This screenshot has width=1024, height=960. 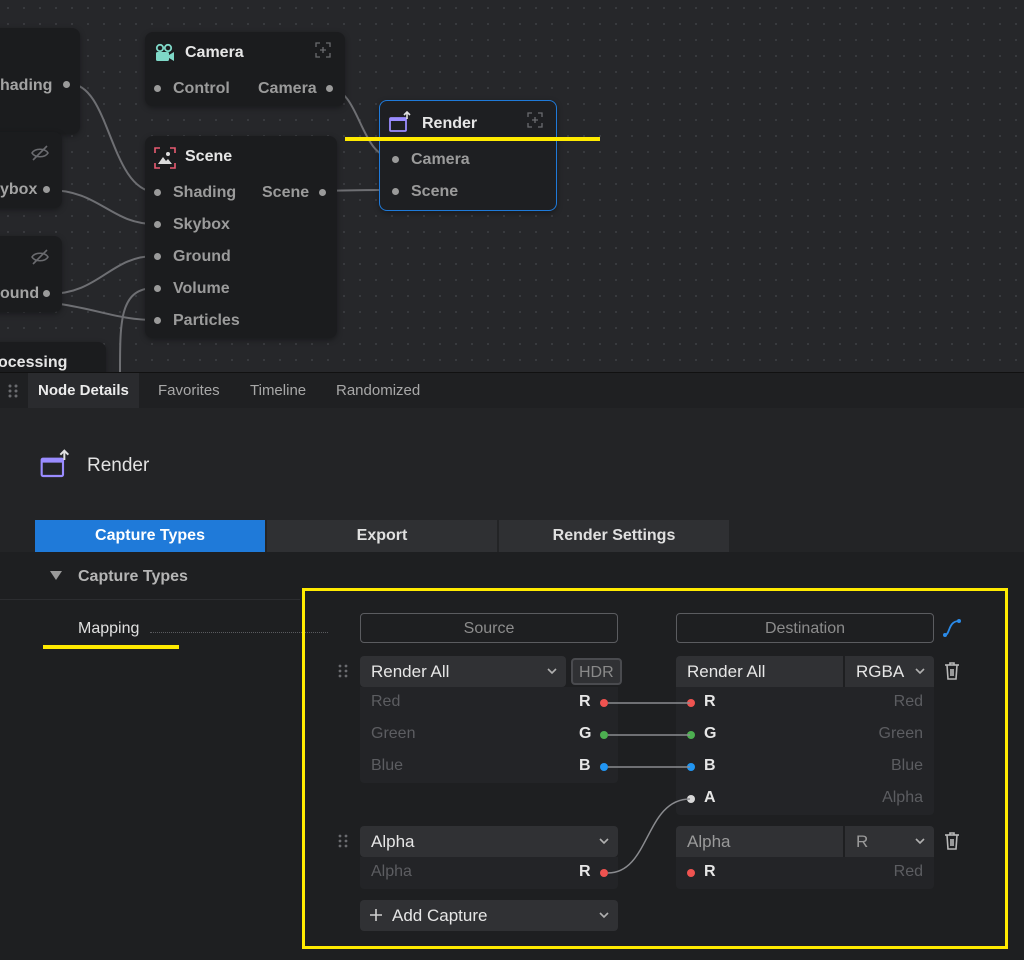 I want to click on scene-node-title: Scene, so click(x=209, y=156).